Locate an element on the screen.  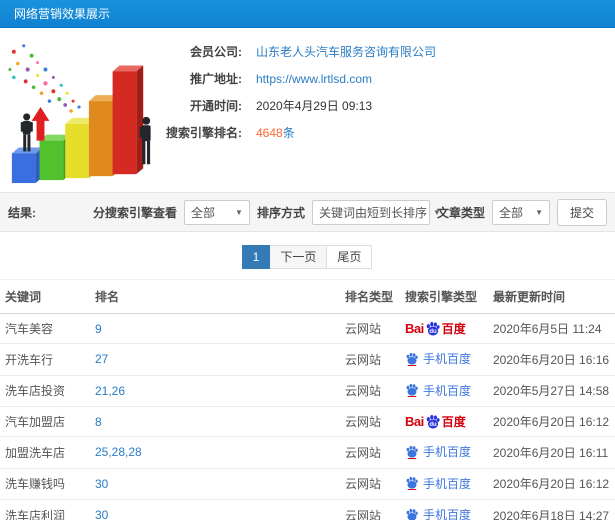
update-time-cell: 2020年6月20日 16:11 is located at coordinates (551, 452).